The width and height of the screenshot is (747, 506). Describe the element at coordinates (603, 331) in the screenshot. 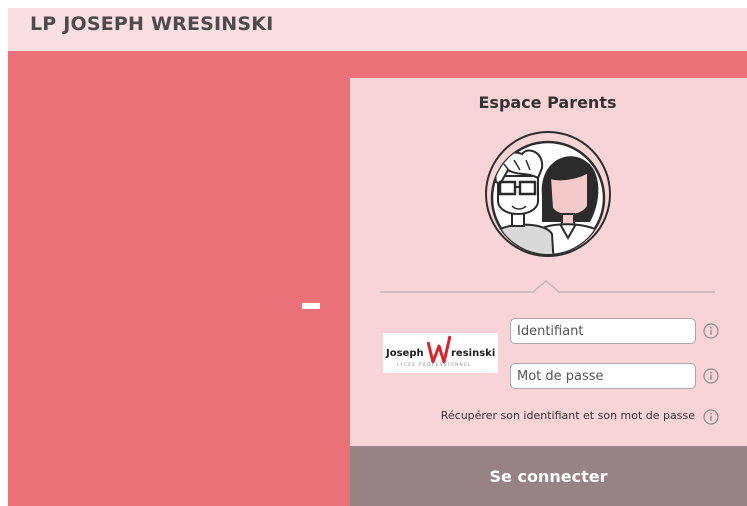

I see `login-id-field` at that location.